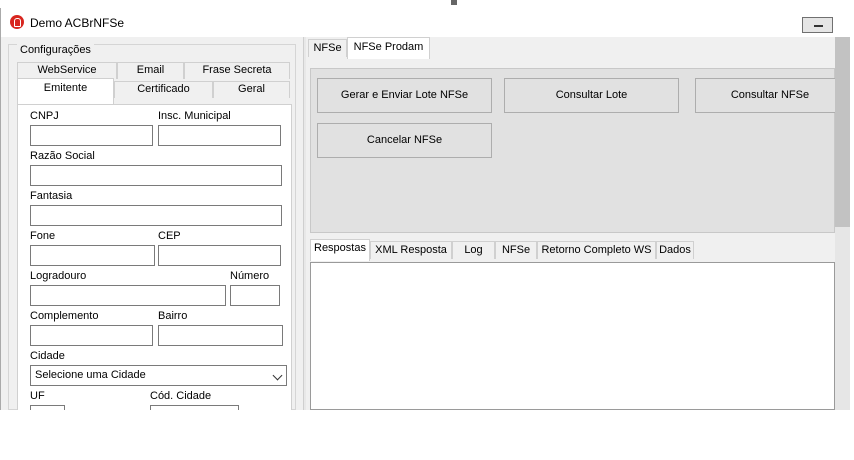 This screenshot has width=854, height=460. Describe the element at coordinates (91, 135) in the screenshot. I see `cnpj-field` at that location.